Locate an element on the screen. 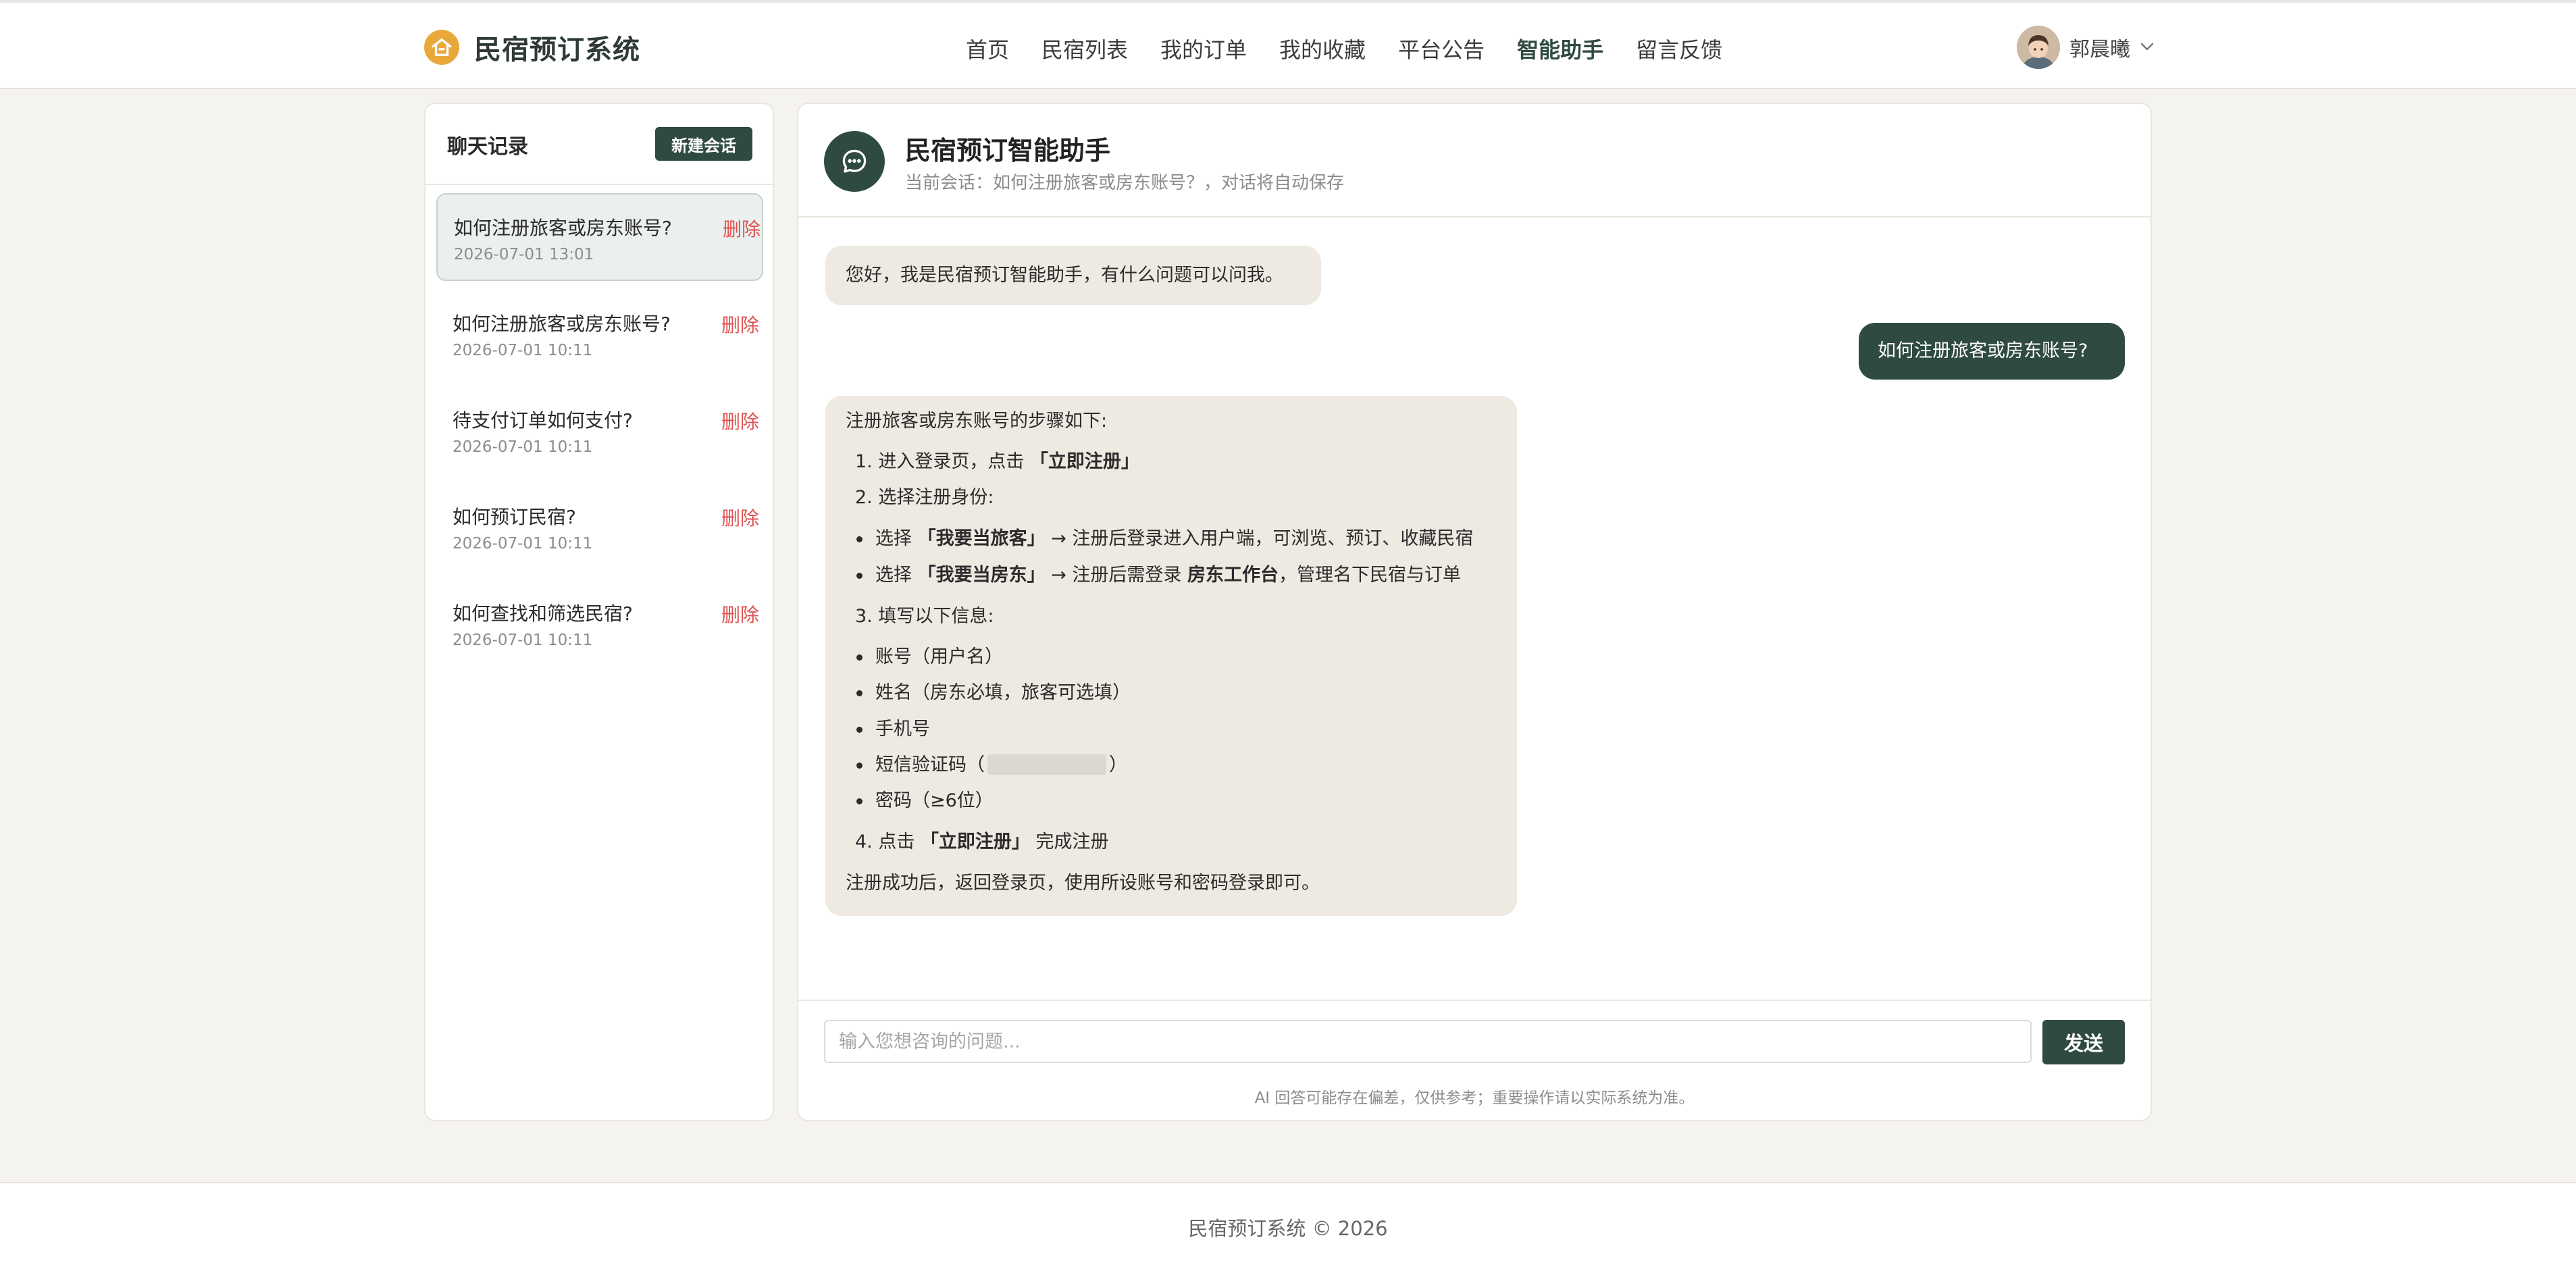  field-text: 短信验证码（ is located at coordinates (930, 765).